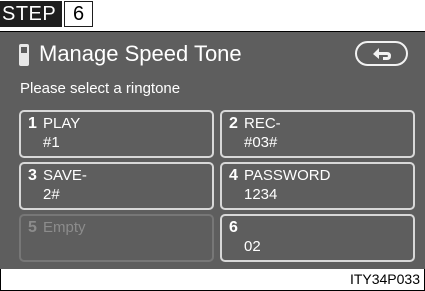 Image resolution: width=425 pixels, height=291 pixels. I want to click on ringtone-name: PASSWORD, so click(287, 175).